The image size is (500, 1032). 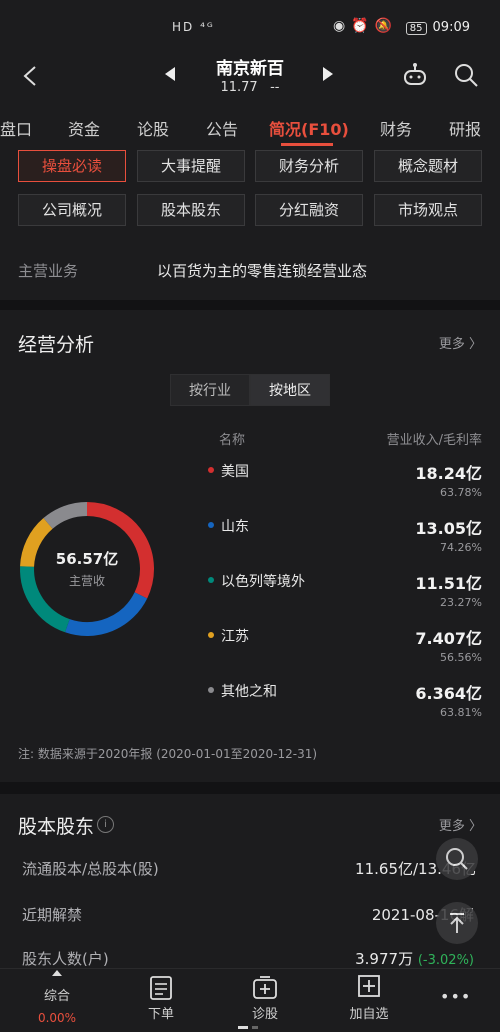 I want to click on floating-search-button, so click(x=457, y=859).